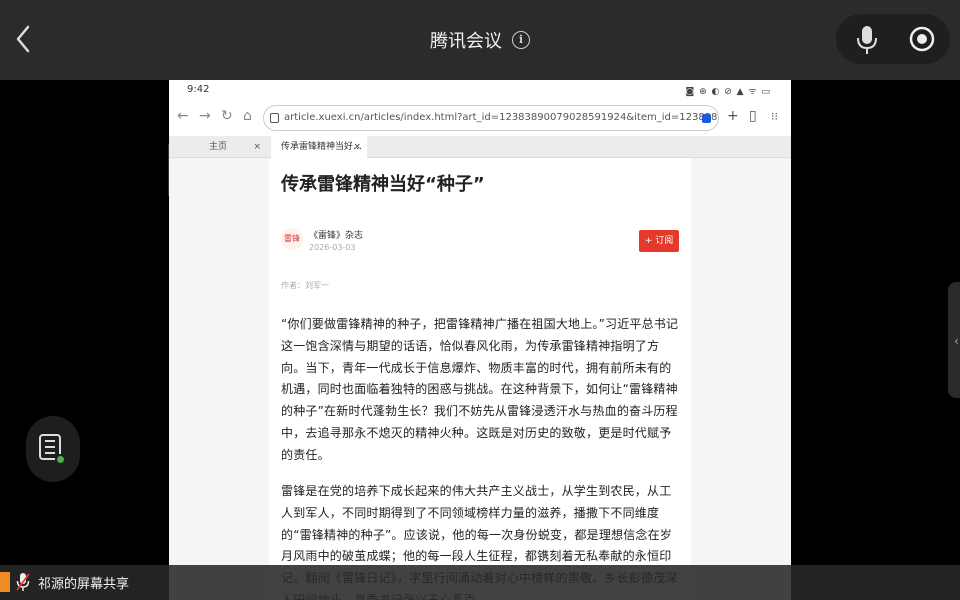 The image size is (960, 600). I want to click on screen-share-bar, so click(480, 582).